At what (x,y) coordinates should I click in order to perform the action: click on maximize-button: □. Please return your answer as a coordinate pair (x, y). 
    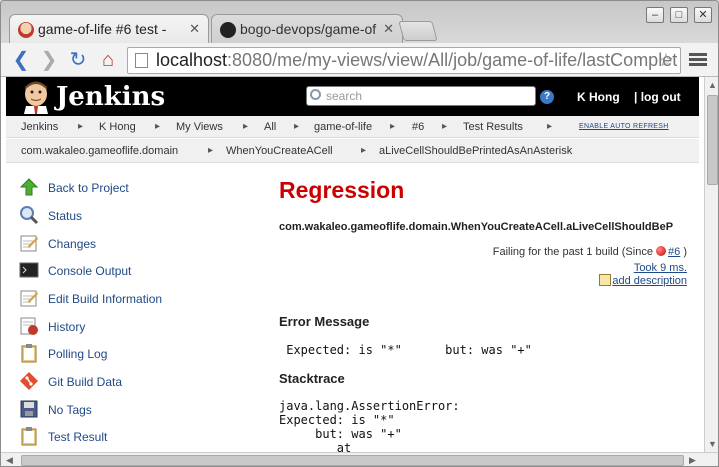
    Looking at the image, I should click on (679, 15).